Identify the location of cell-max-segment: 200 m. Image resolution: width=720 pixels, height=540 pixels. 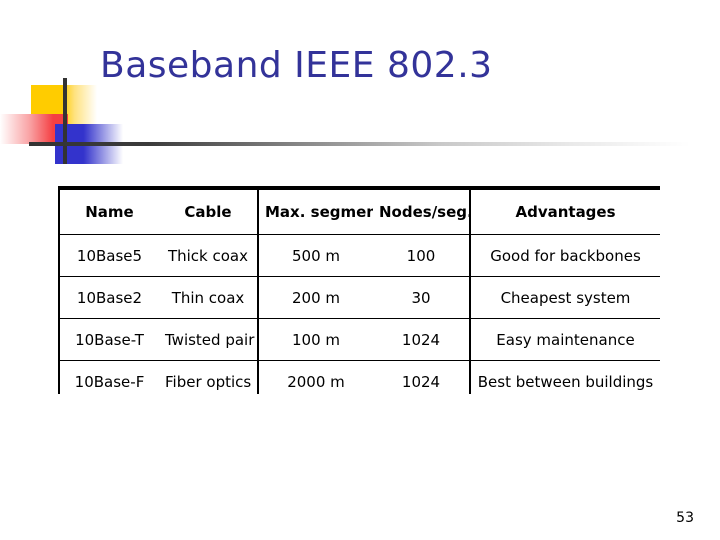
(315, 297).